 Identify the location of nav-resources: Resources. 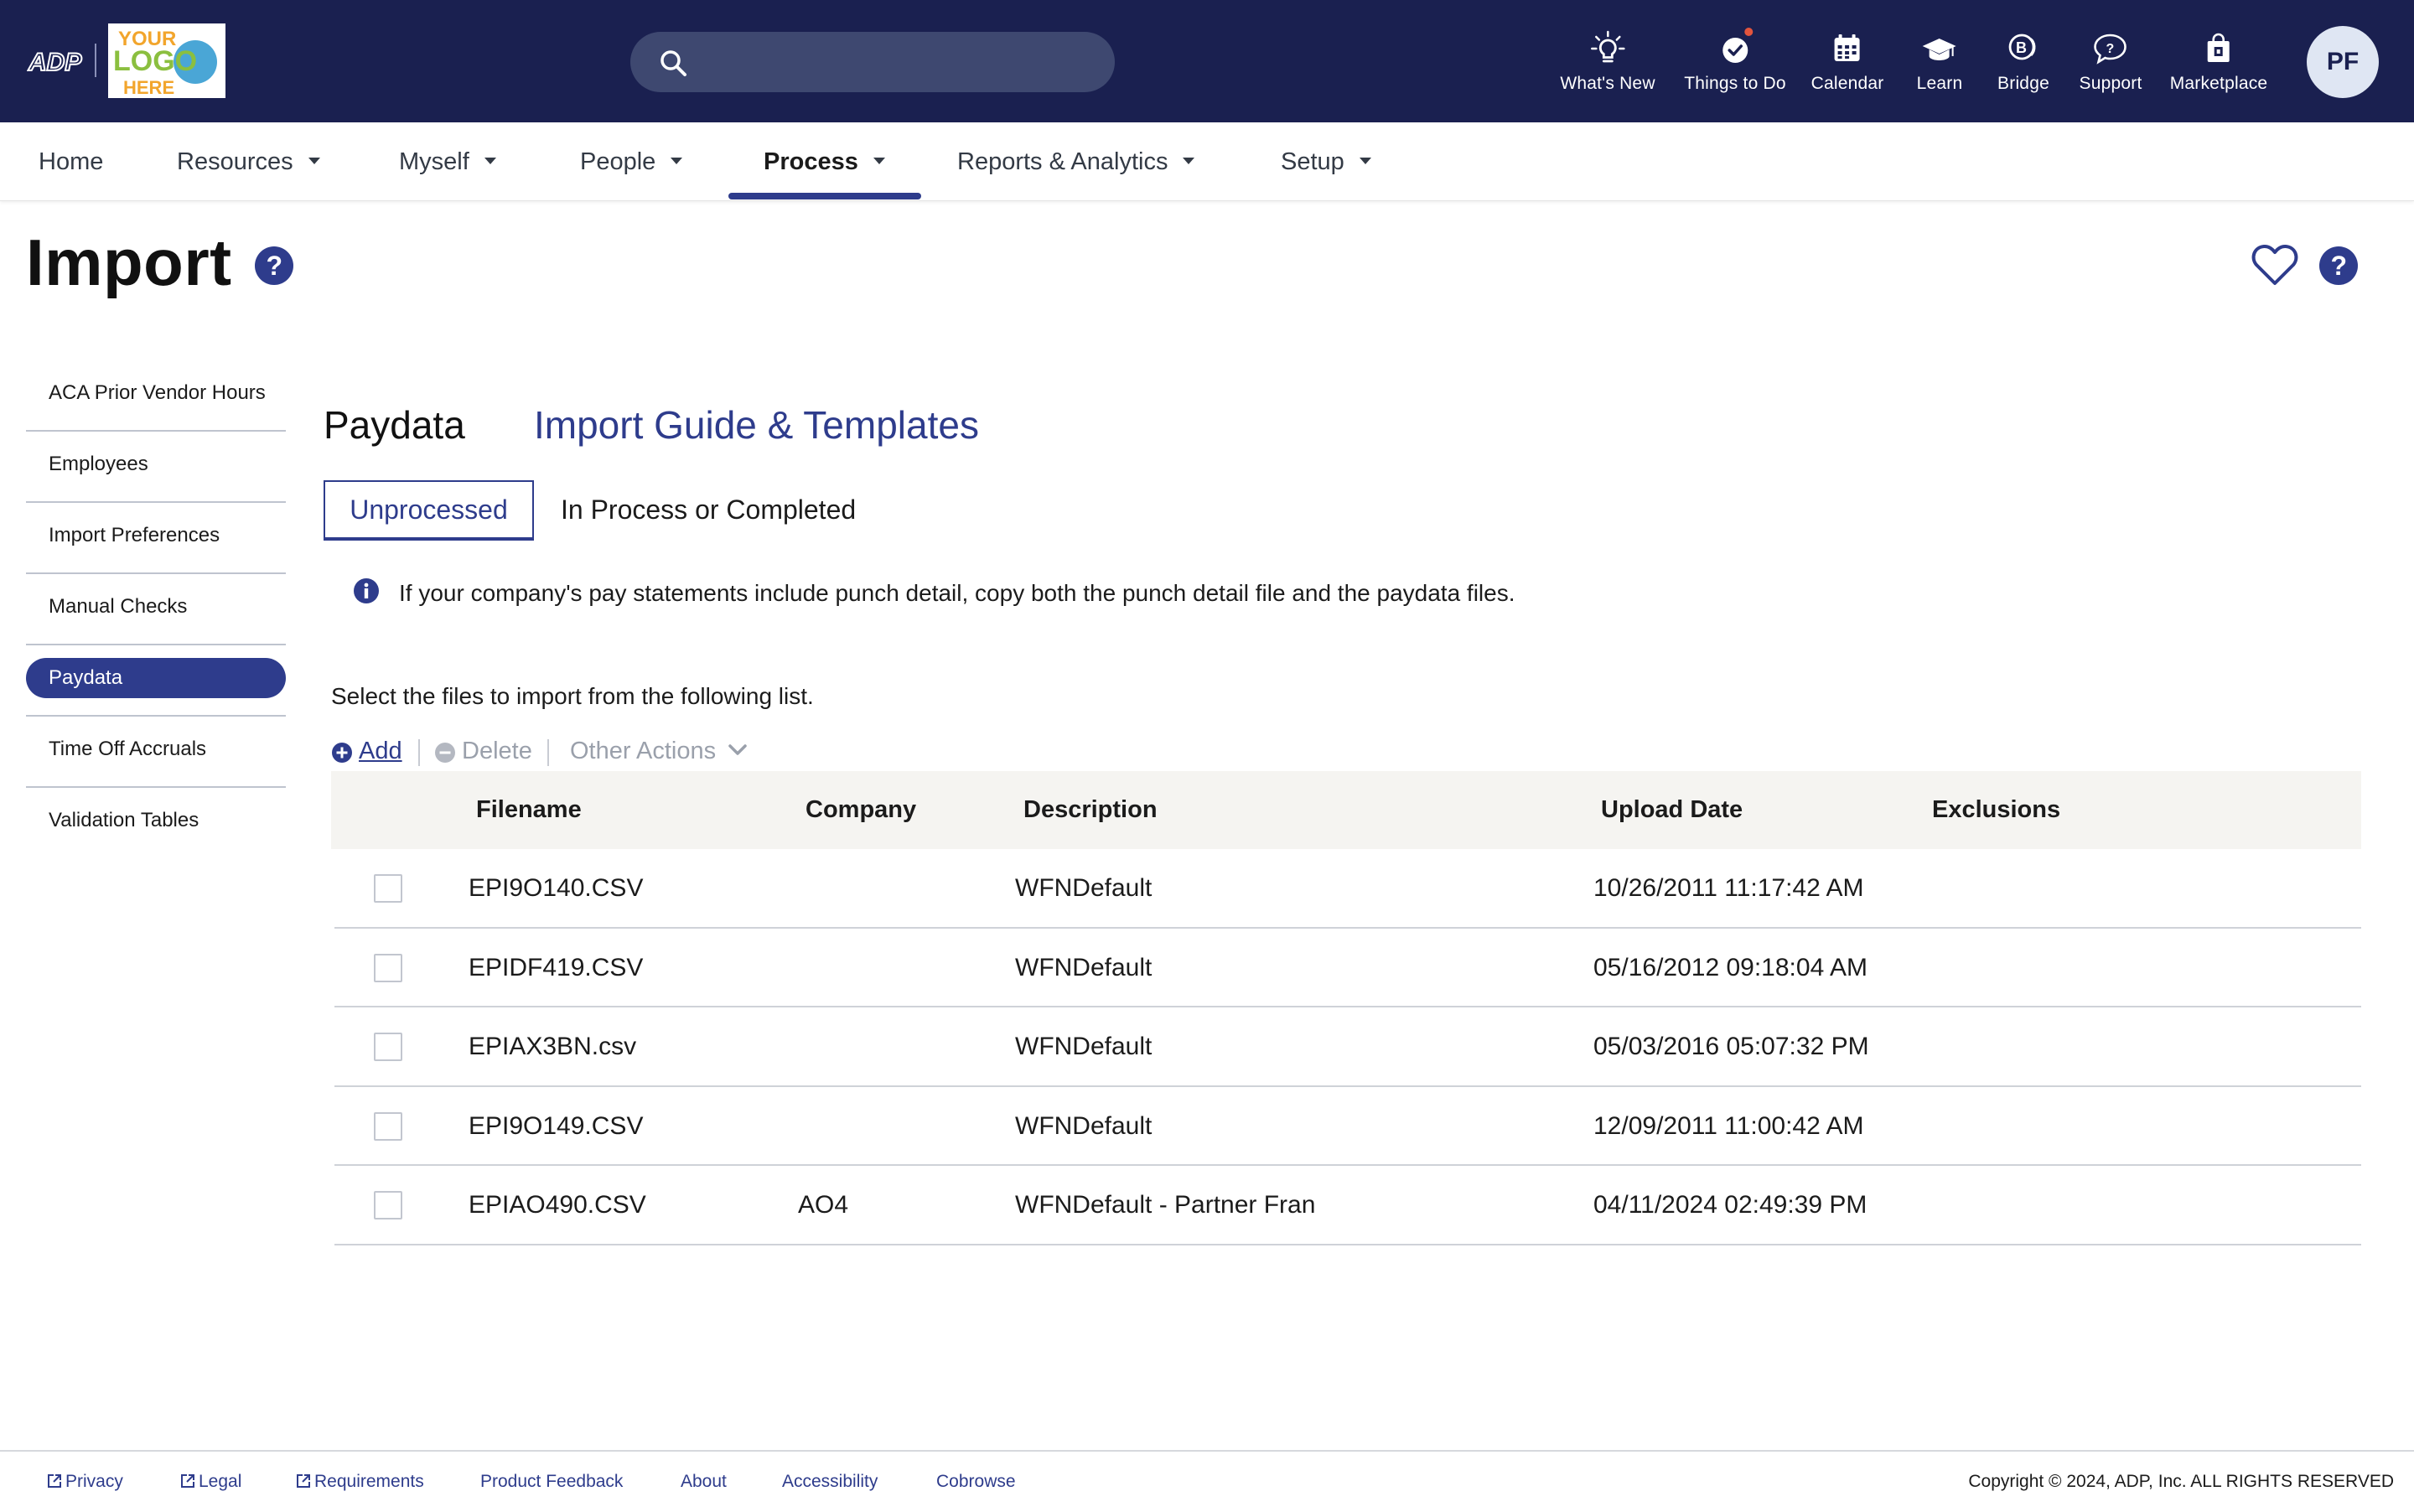
(249, 161).